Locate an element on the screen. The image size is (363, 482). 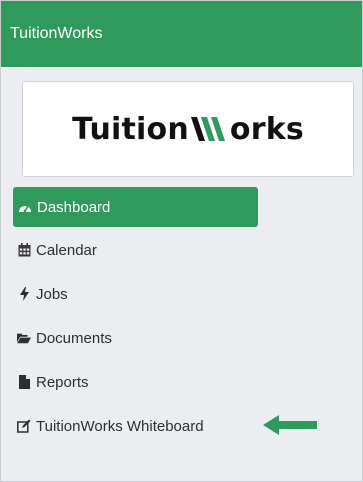
folder-open-icon is located at coordinates (24, 338).